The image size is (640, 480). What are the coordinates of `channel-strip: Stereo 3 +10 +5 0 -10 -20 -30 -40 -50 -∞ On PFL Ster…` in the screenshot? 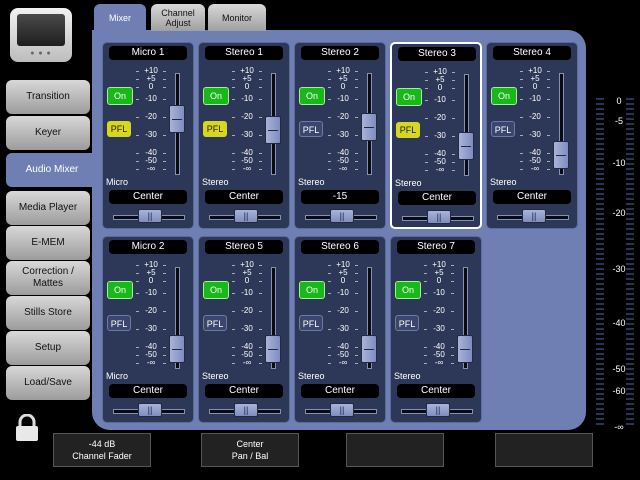 It's located at (436, 135).